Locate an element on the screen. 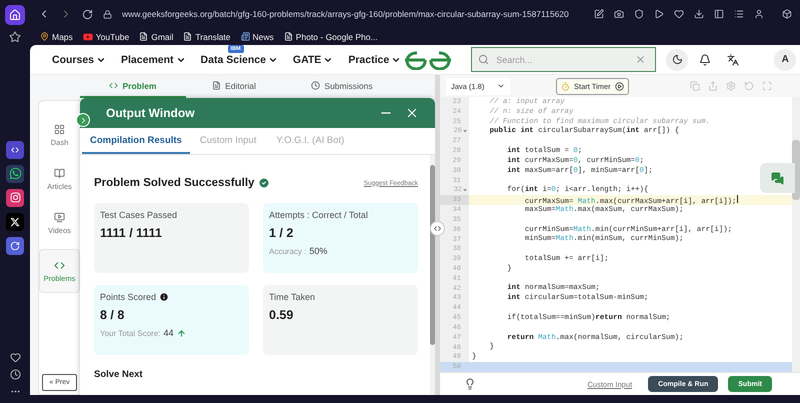 The image size is (800, 403). window-title: Output Window is located at coordinates (151, 113).